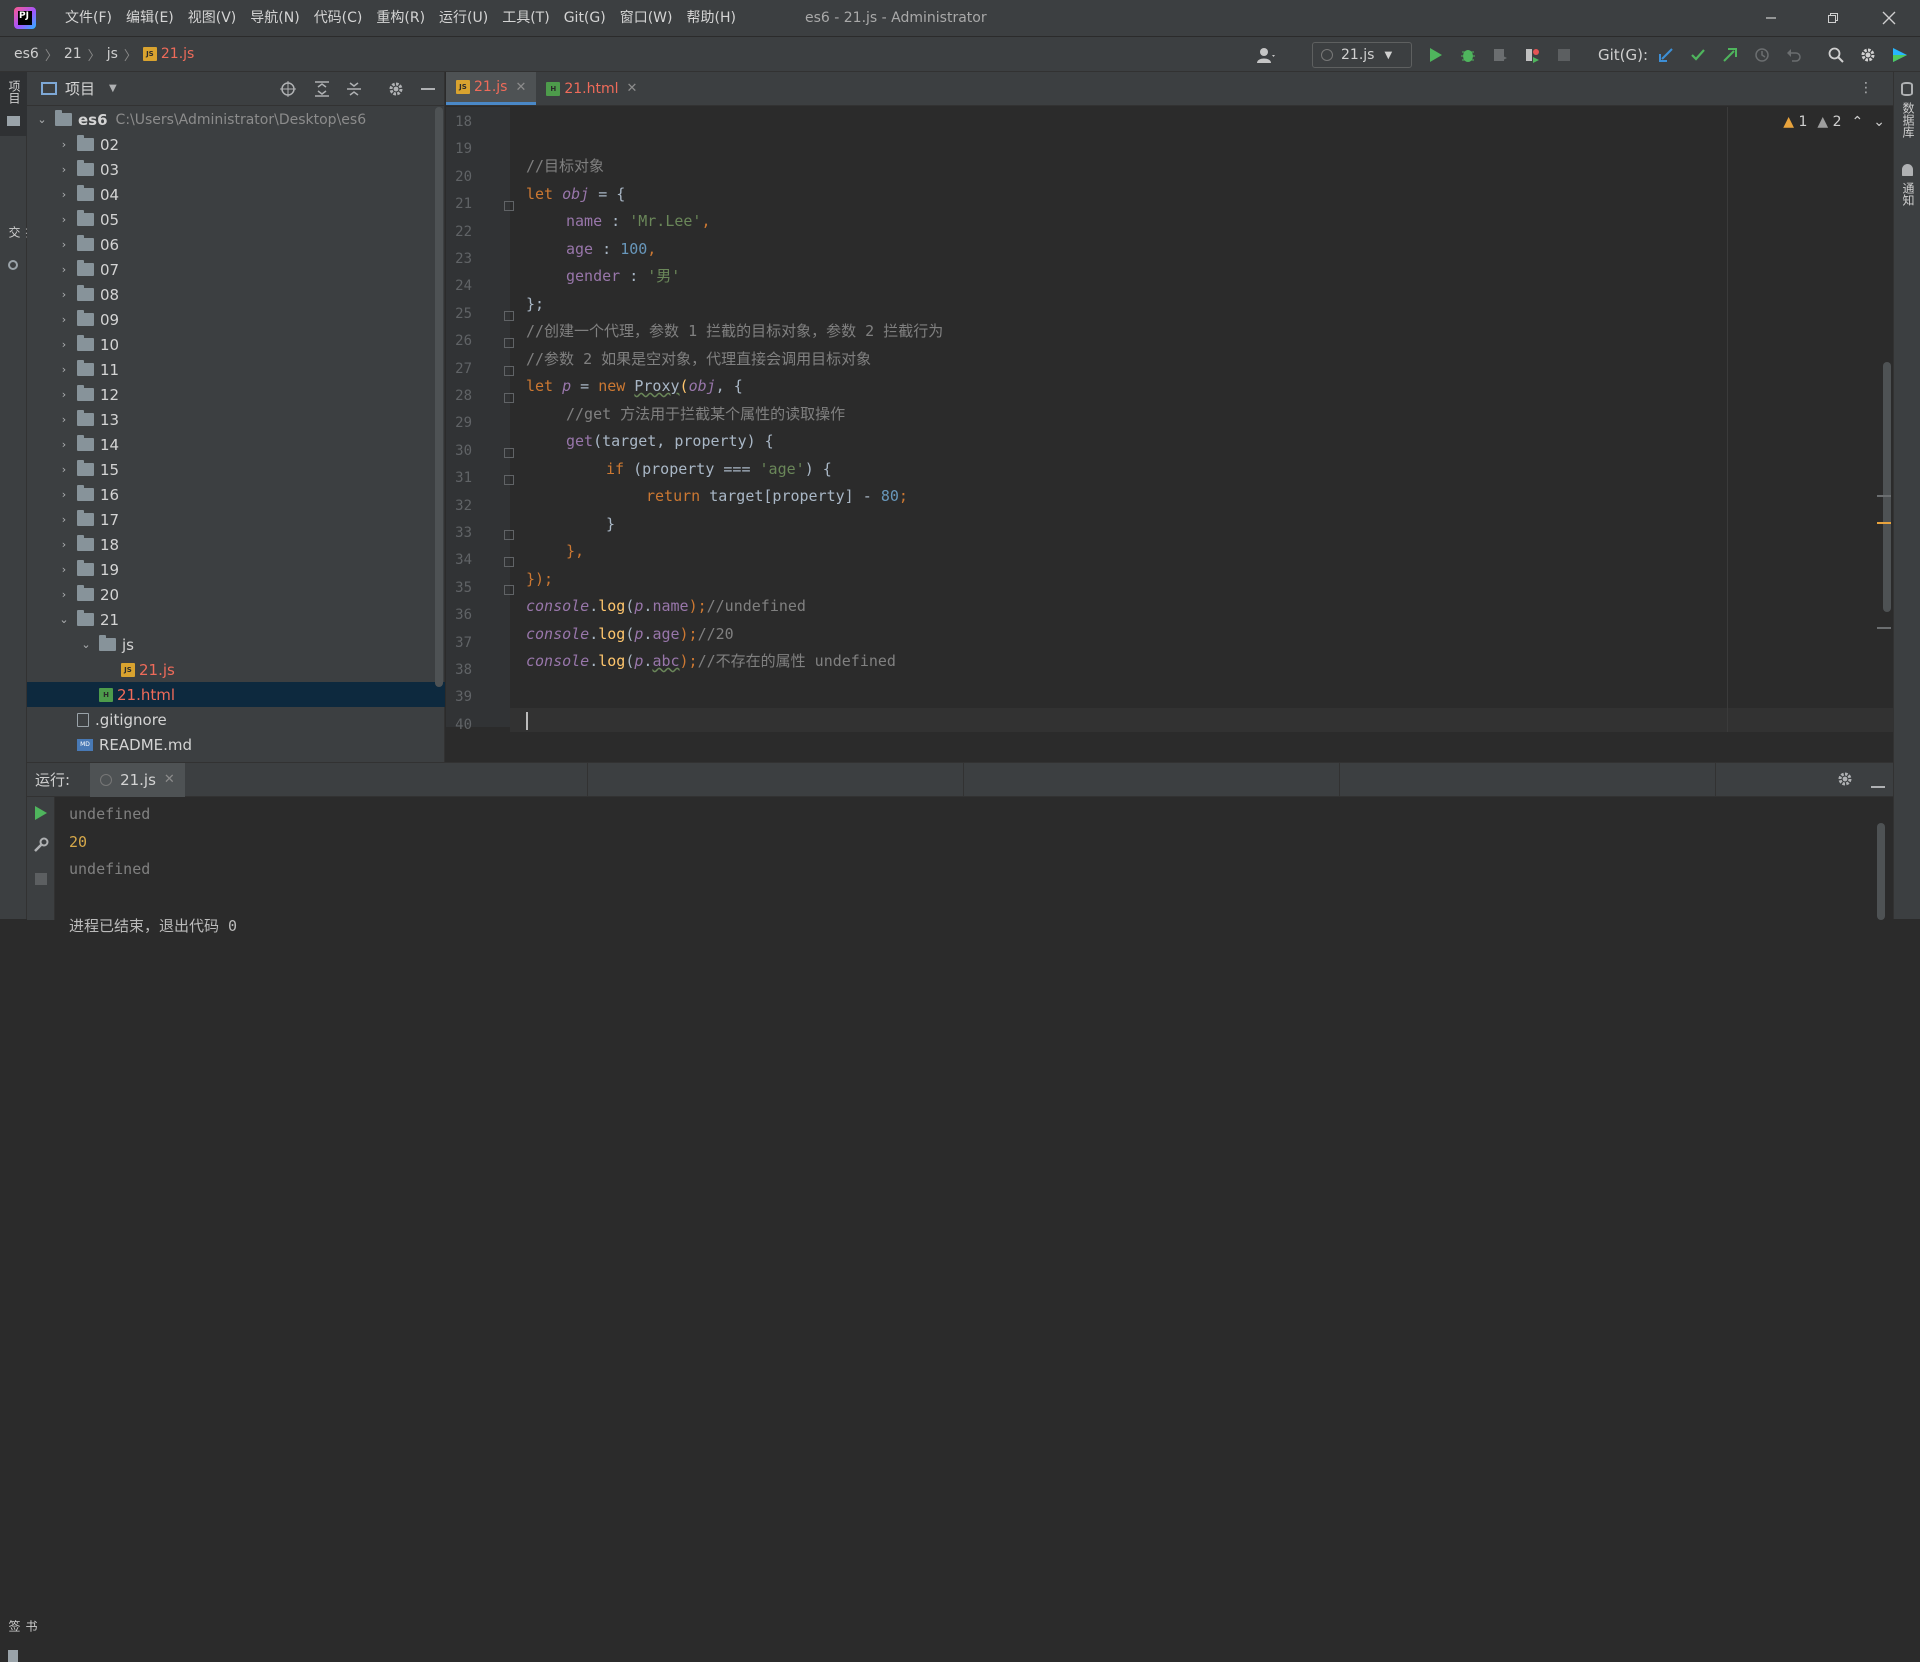 This screenshot has width=1920, height=1662. Describe the element at coordinates (236, 644) in the screenshot. I see `tree-folder-js: ⌄ js` at that location.